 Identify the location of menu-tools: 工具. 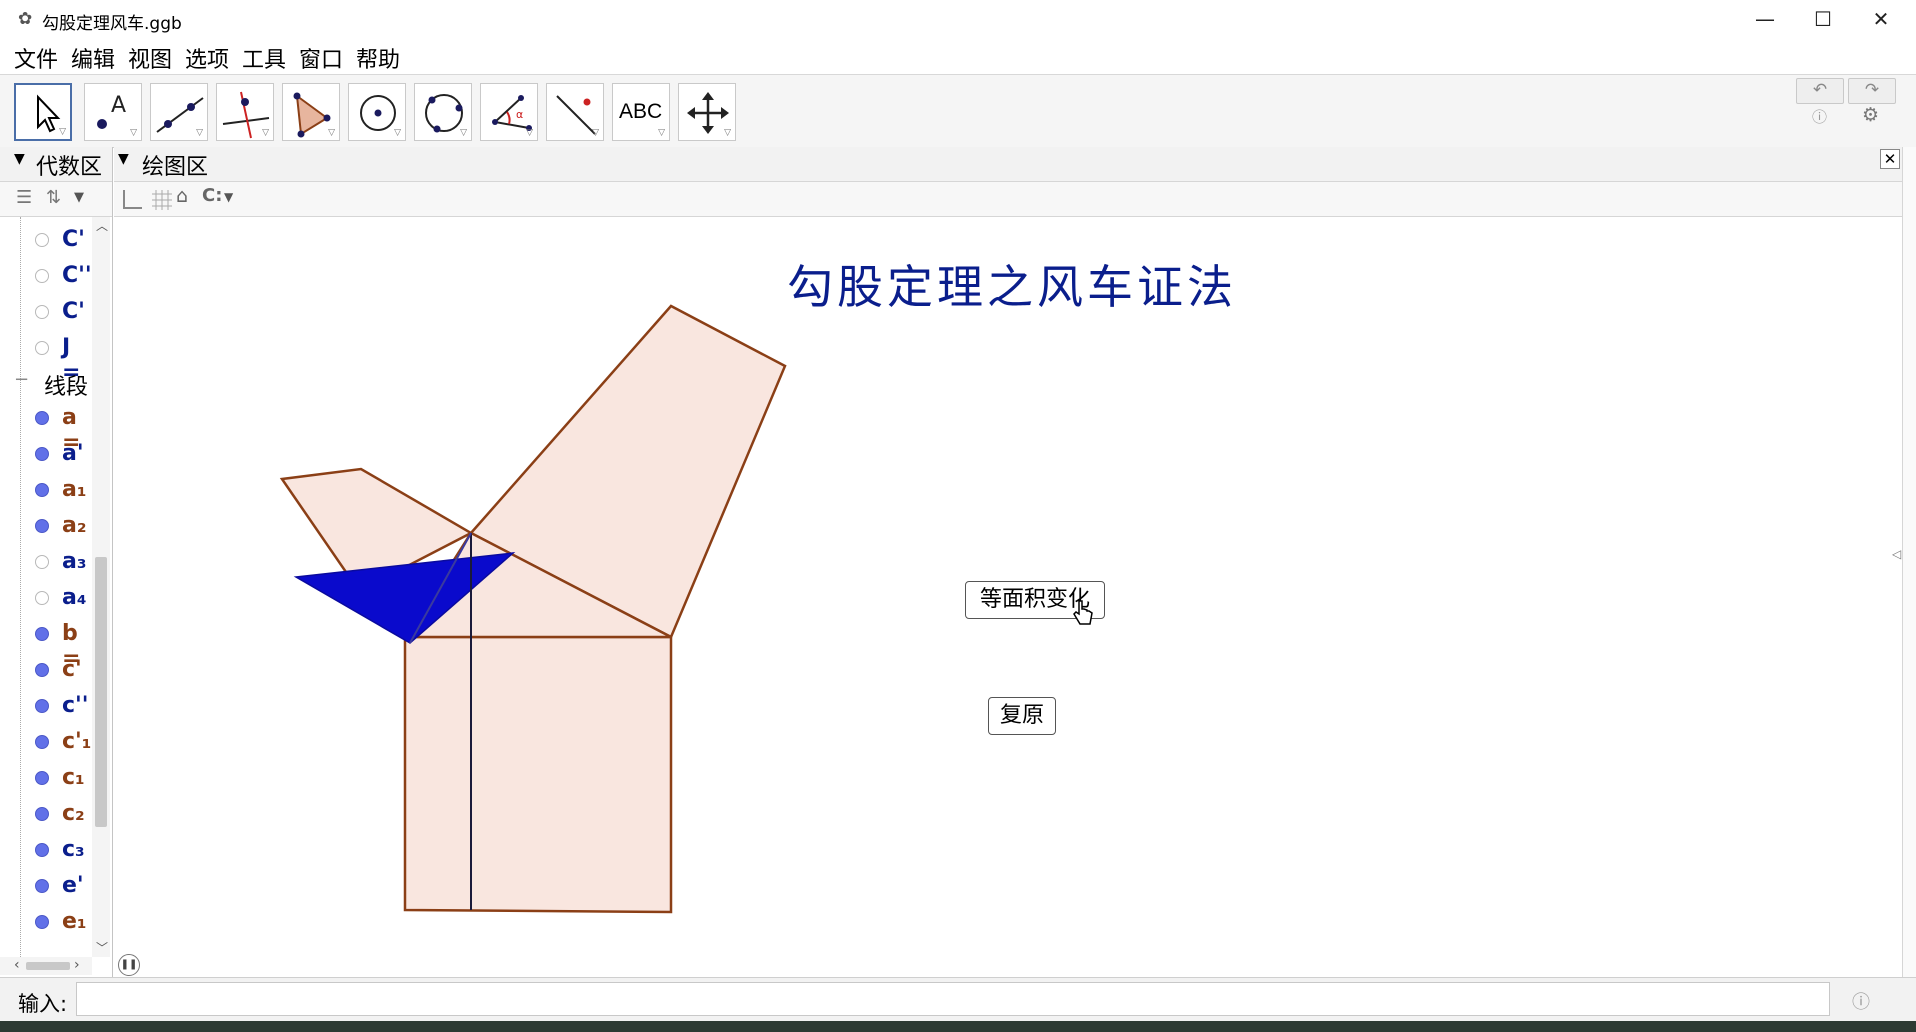
(264, 58).